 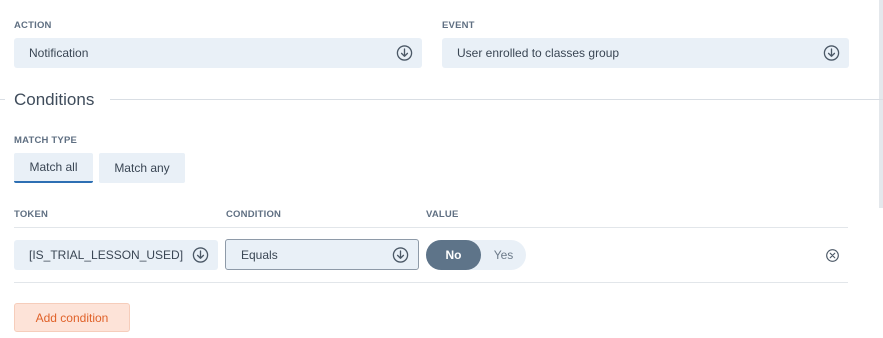 I want to click on token-select-value: [IS_TRIAL_LESSON_USED], so click(x=106, y=255).